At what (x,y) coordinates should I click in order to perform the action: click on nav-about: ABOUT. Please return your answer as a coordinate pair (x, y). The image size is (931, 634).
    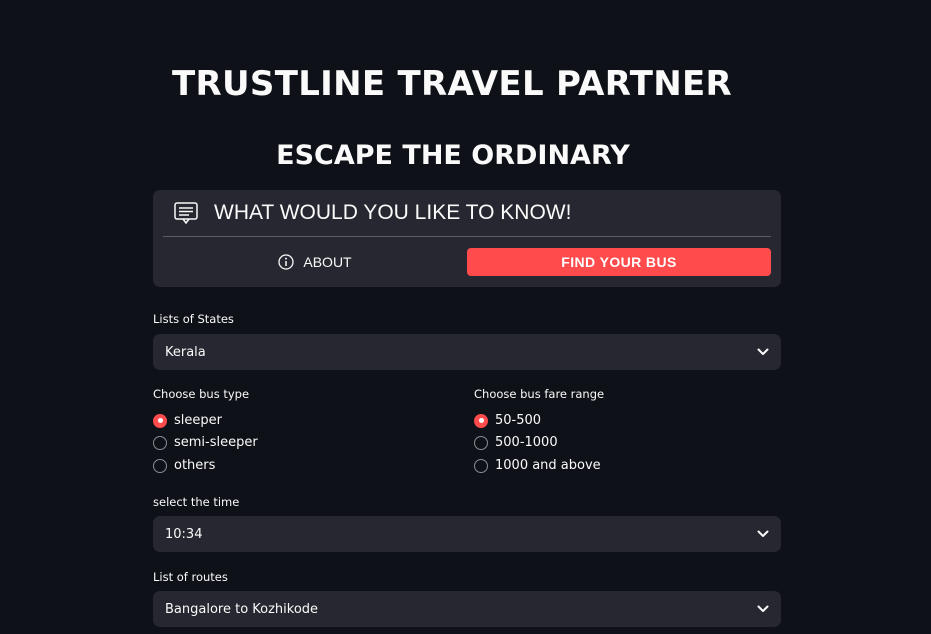
    Looking at the image, I should click on (315, 262).